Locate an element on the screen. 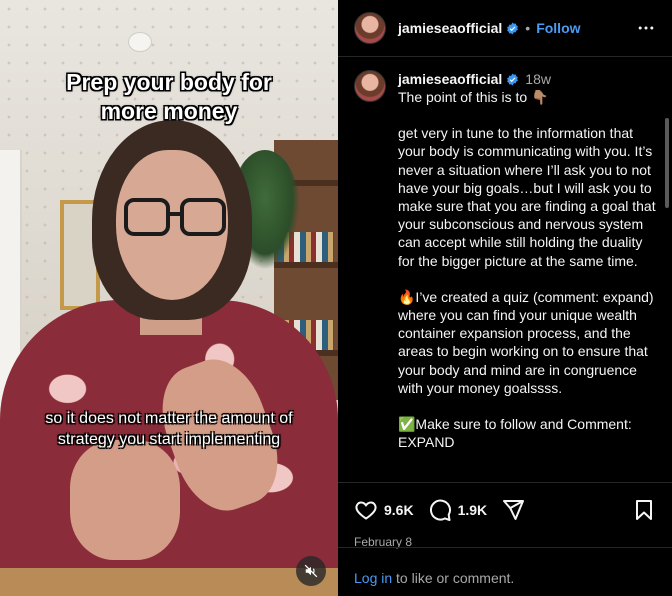 The image size is (672, 596). like-button: 9.6K is located at coordinates (384, 510).